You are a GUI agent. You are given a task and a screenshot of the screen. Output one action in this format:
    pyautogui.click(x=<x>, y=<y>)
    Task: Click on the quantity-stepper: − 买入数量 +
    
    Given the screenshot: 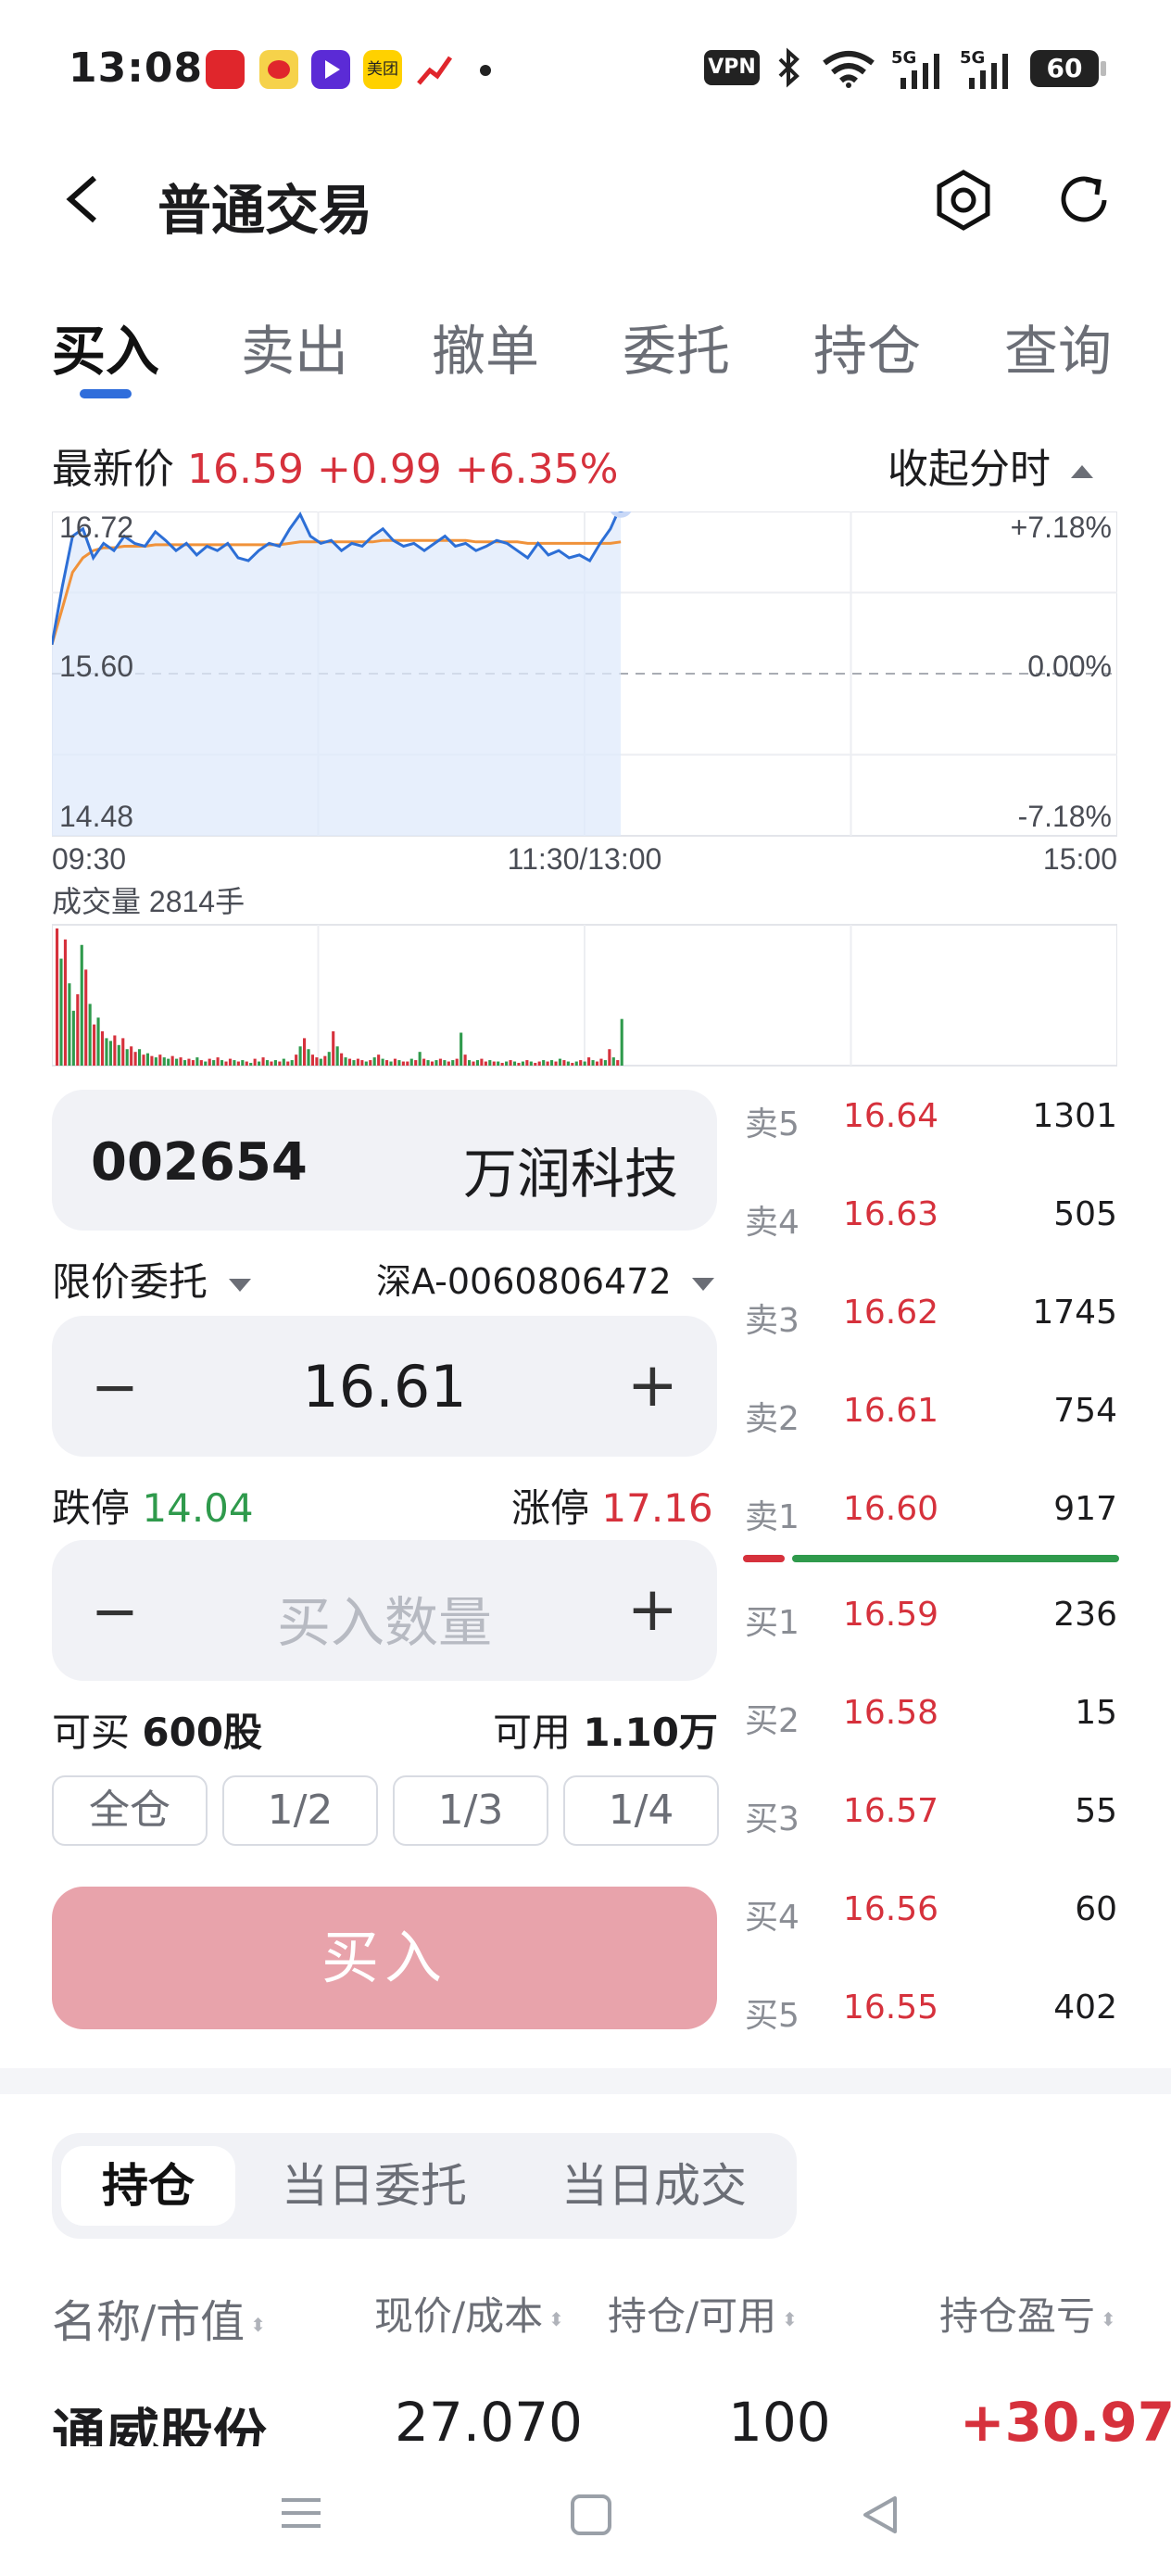 What is the action you would take?
    pyautogui.click(x=385, y=1611)
    